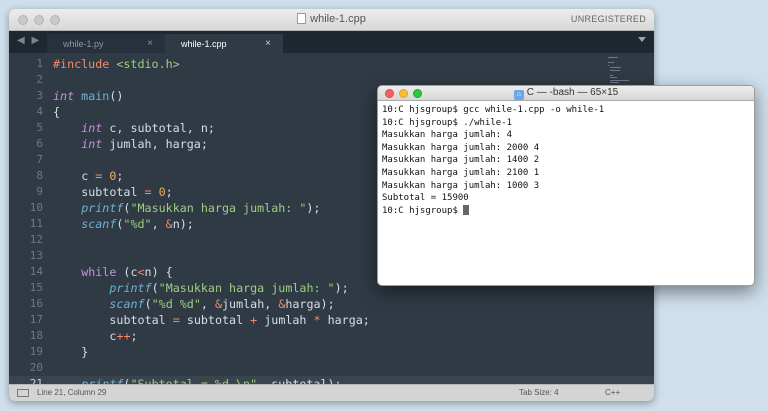 The width and height of the screenshot is (768, 411). I want to click on code-token: #include, so click(85, 64).